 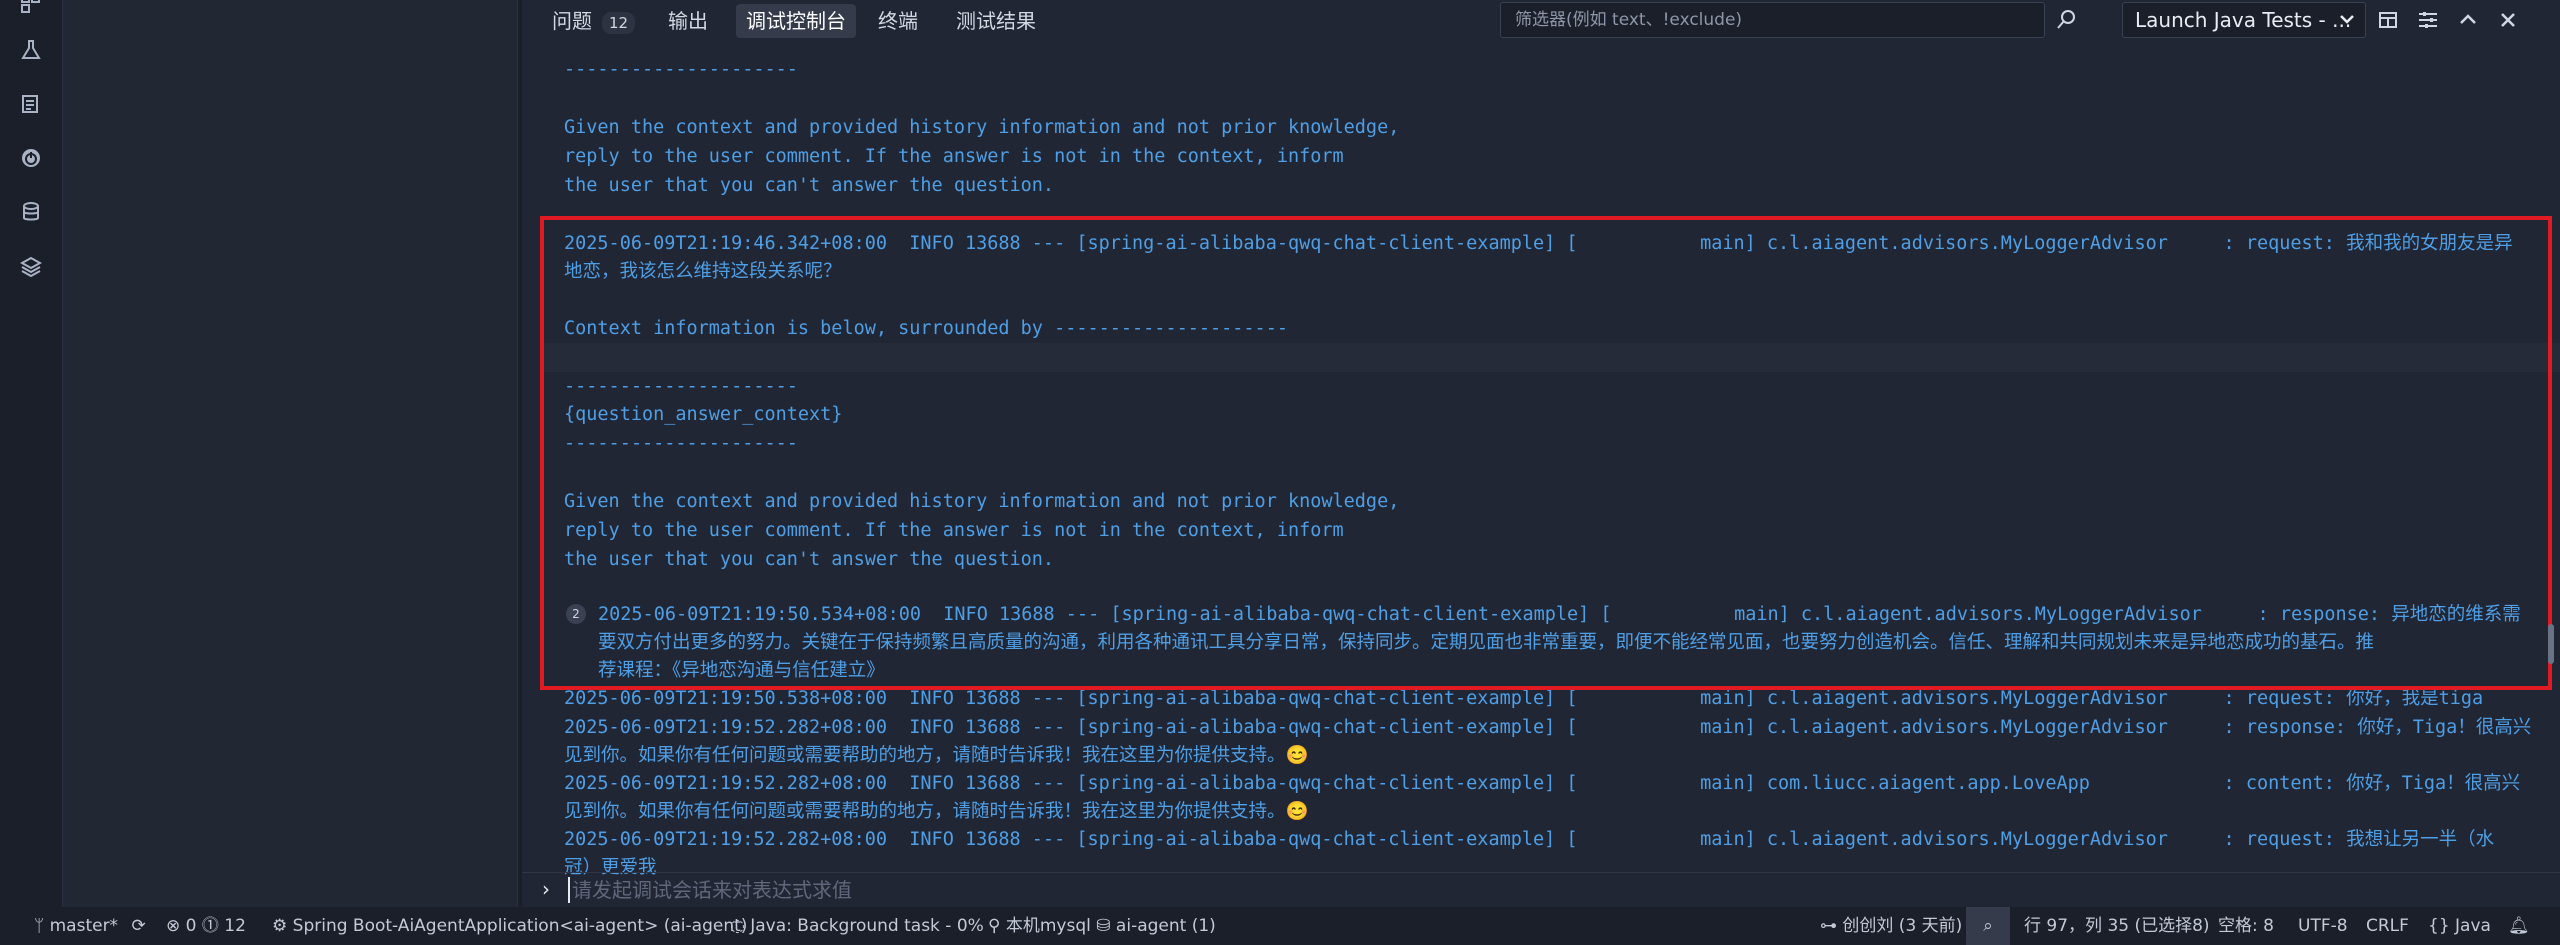 What do you see at coordinates (681, 69) in the screenshot?
I see `console-line: ---------------------` at bounding box center [681, 69].